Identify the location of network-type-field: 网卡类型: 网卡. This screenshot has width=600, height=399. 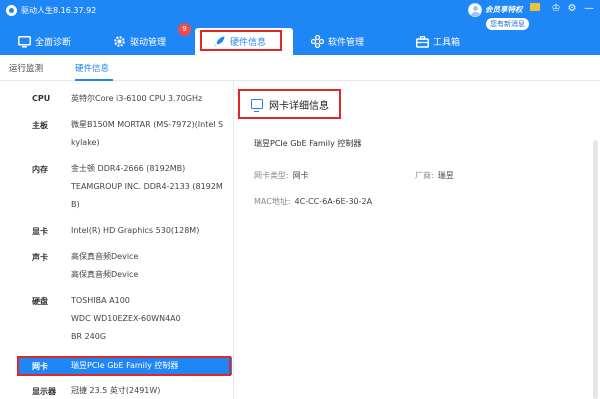
(281, 175).